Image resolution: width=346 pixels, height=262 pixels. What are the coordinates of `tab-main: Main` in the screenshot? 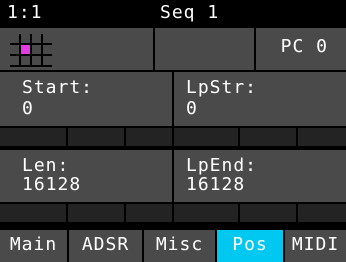 It's located at (33, 246).